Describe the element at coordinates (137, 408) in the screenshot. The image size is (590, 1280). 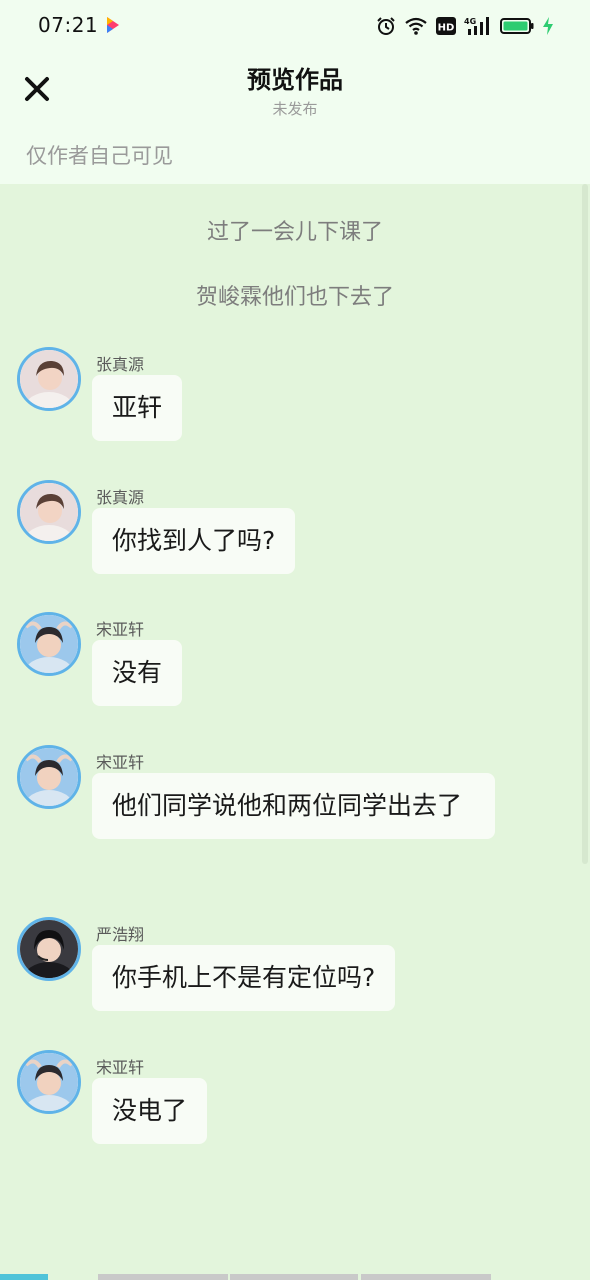
I see `message-bubble: 亚轩` at that location.